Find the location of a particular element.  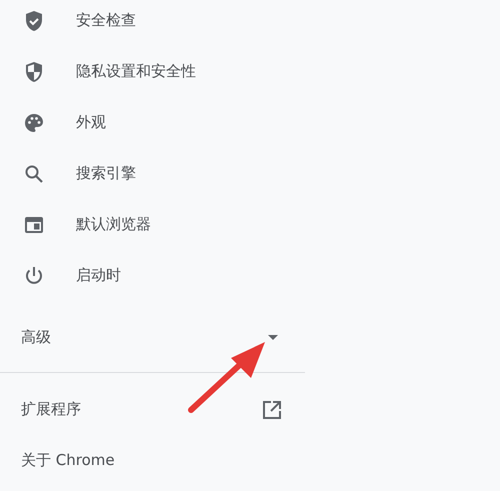

sidebar-item: 默认浏览器 is located at coordinates (113, 224).